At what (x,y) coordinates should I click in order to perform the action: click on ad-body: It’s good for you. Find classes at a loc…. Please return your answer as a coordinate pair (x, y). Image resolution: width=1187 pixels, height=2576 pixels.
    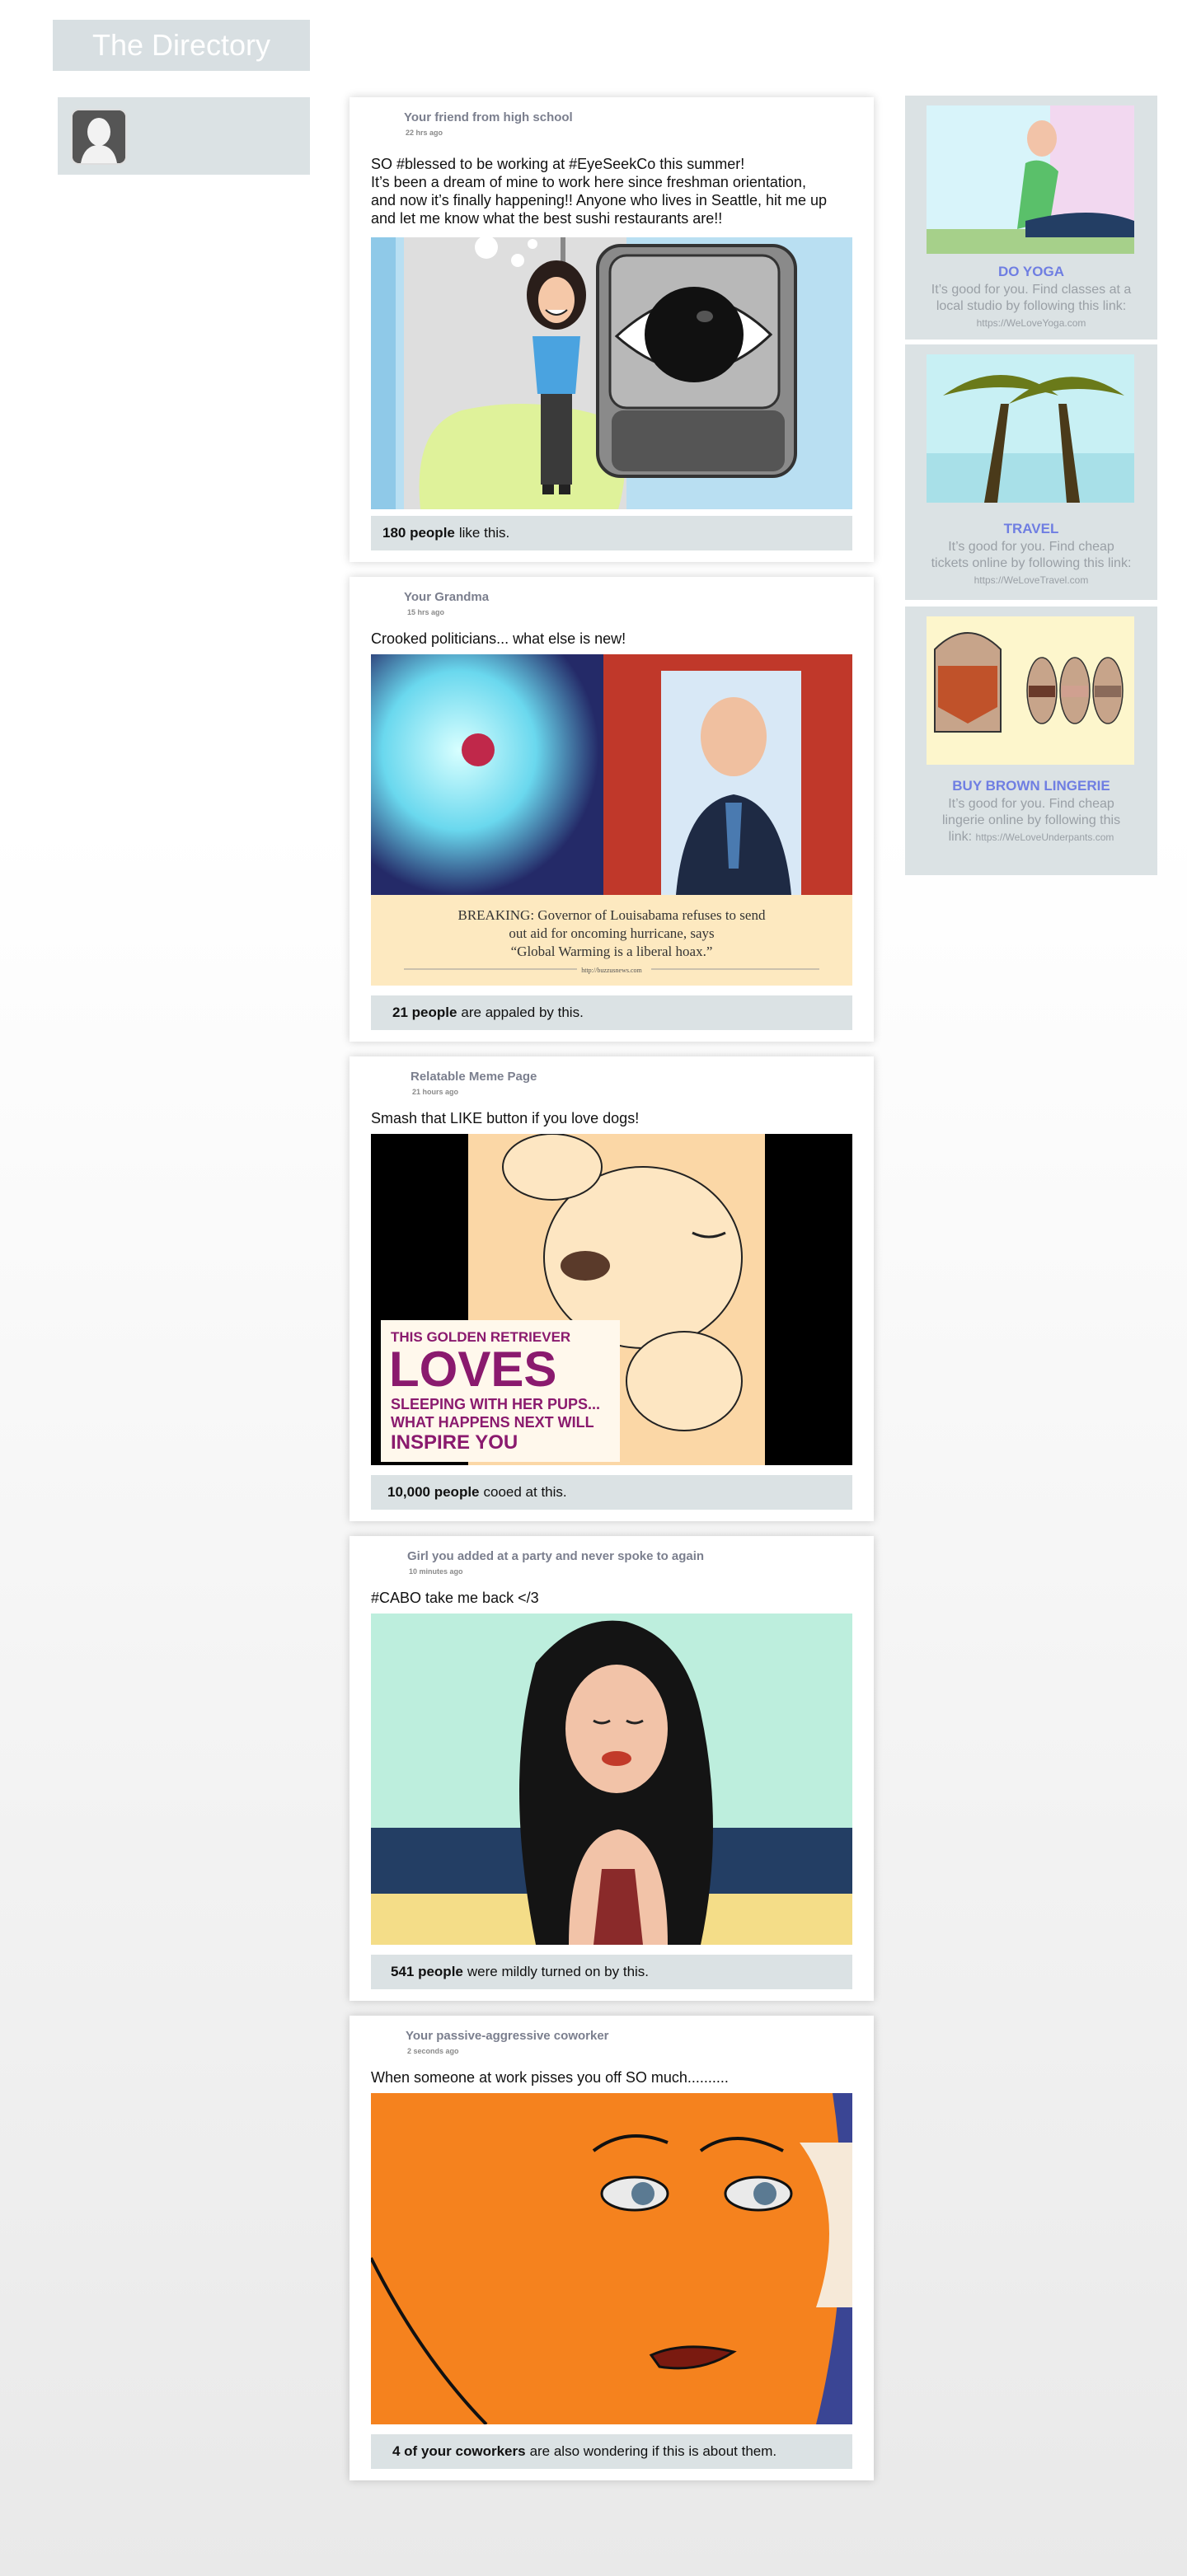
    Looking at the image, I should click on (1031, 306).